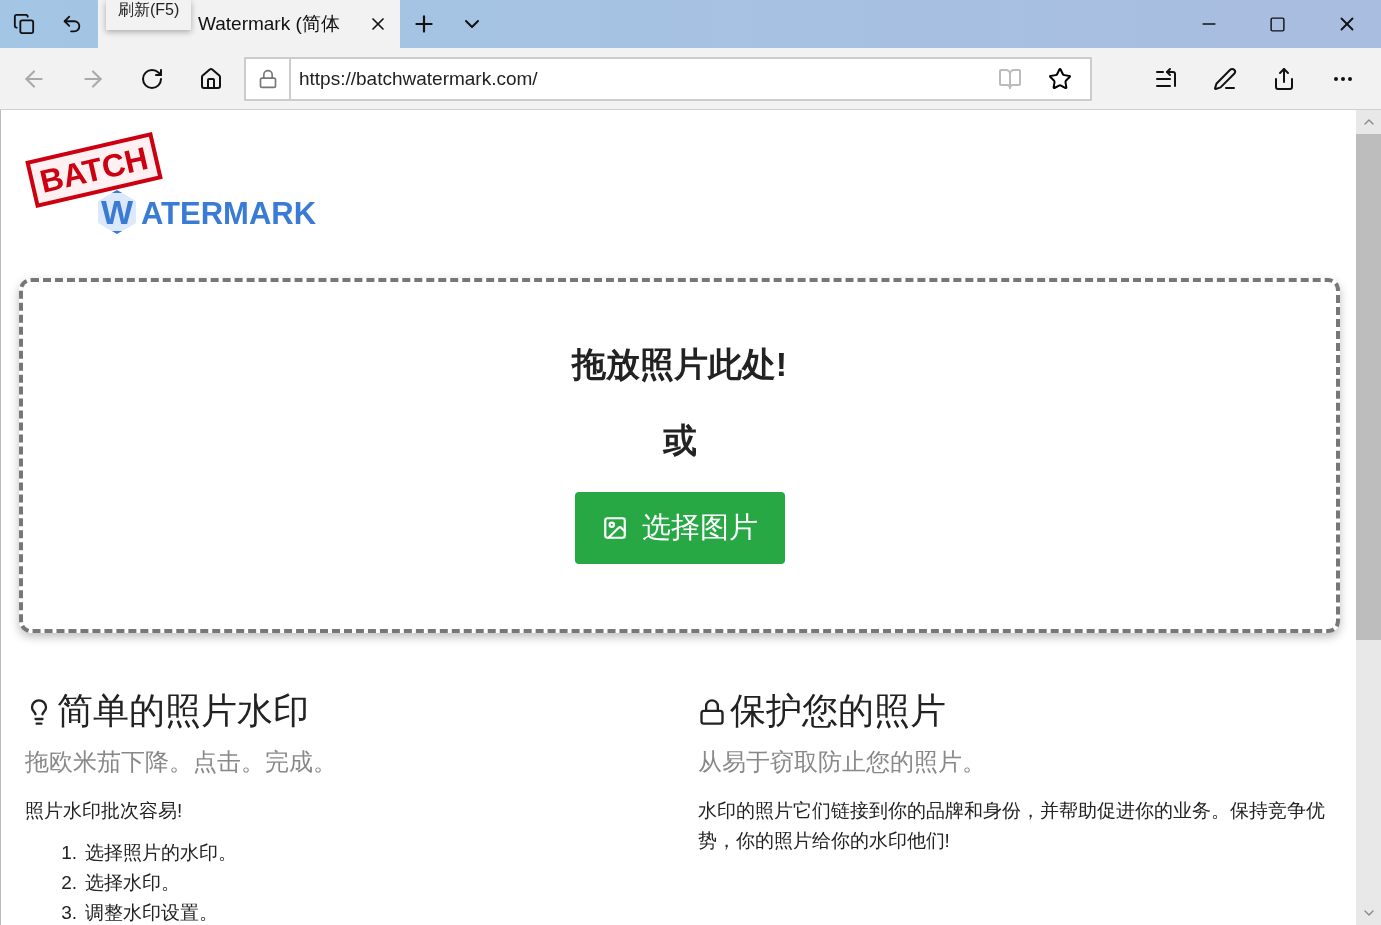 This screenshot has height=925, width=1381. I want to click on step-text: 调整水印设置。, so click(151, 913).